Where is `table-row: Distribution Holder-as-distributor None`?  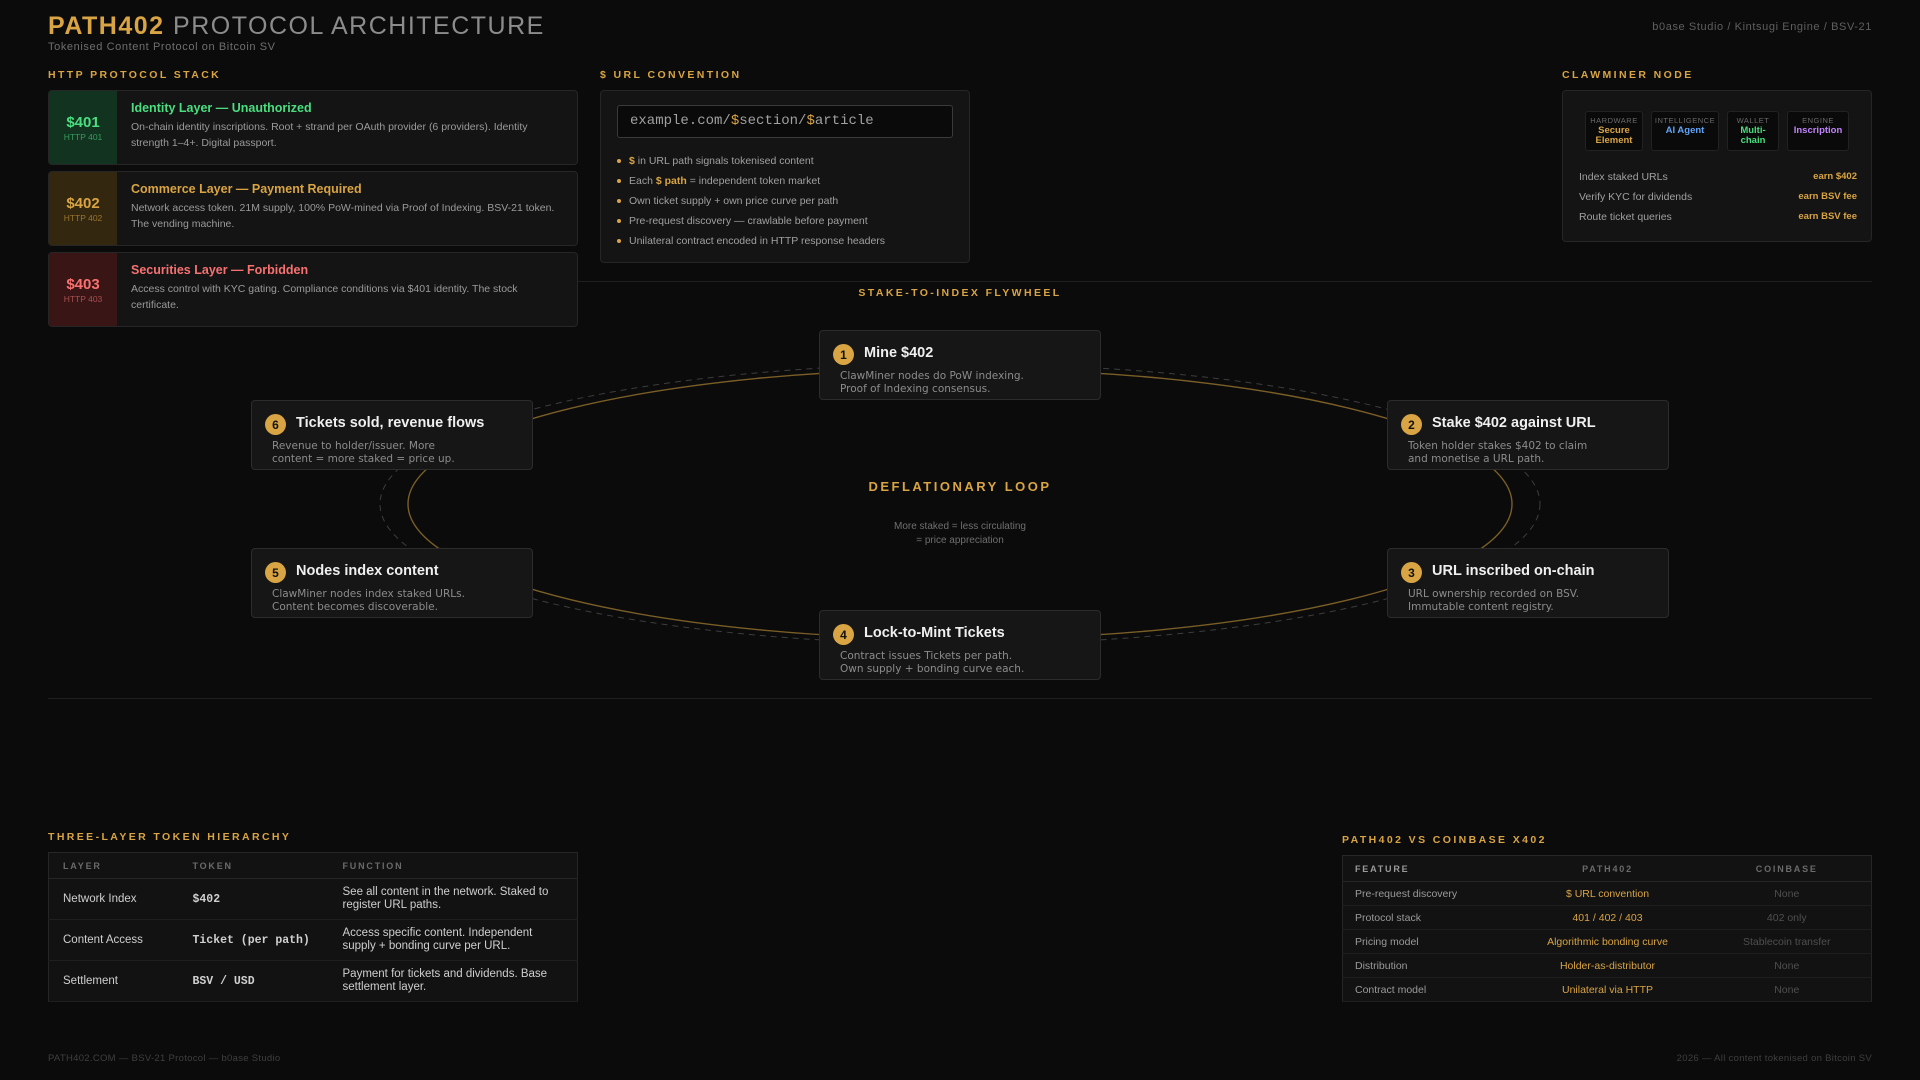
table-row: Distribution Holder-as-distributor None is located at coordinates (1607, 965).